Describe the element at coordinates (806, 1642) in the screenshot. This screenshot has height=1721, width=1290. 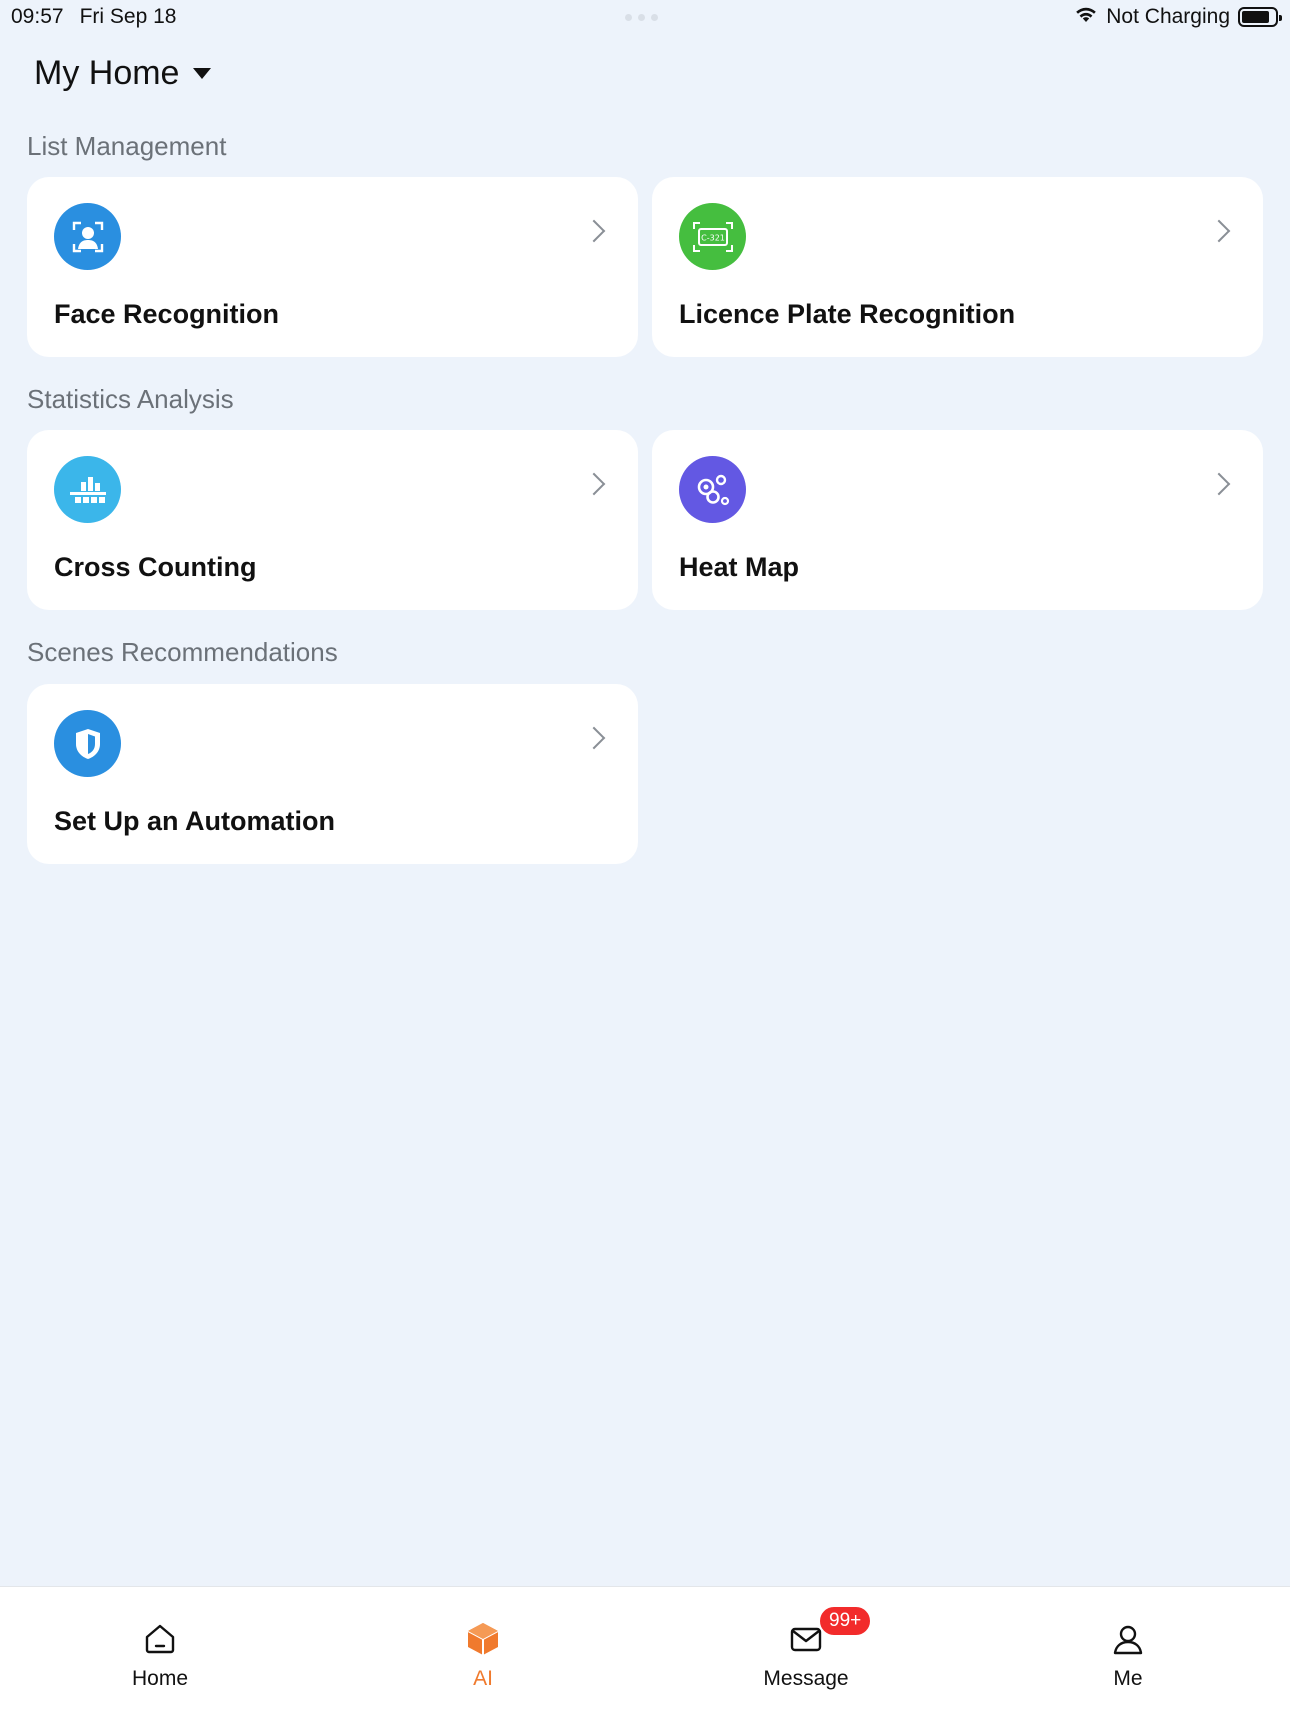
I see `tab-message: Message 99+` at that location.